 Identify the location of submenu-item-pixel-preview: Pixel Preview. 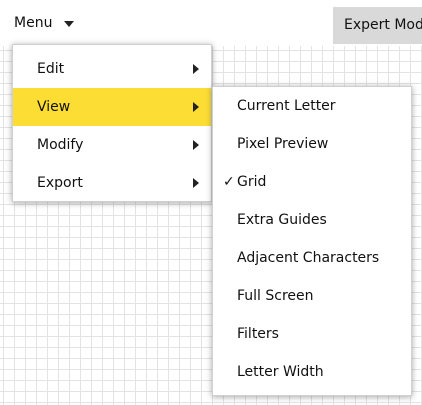
(312, 144).